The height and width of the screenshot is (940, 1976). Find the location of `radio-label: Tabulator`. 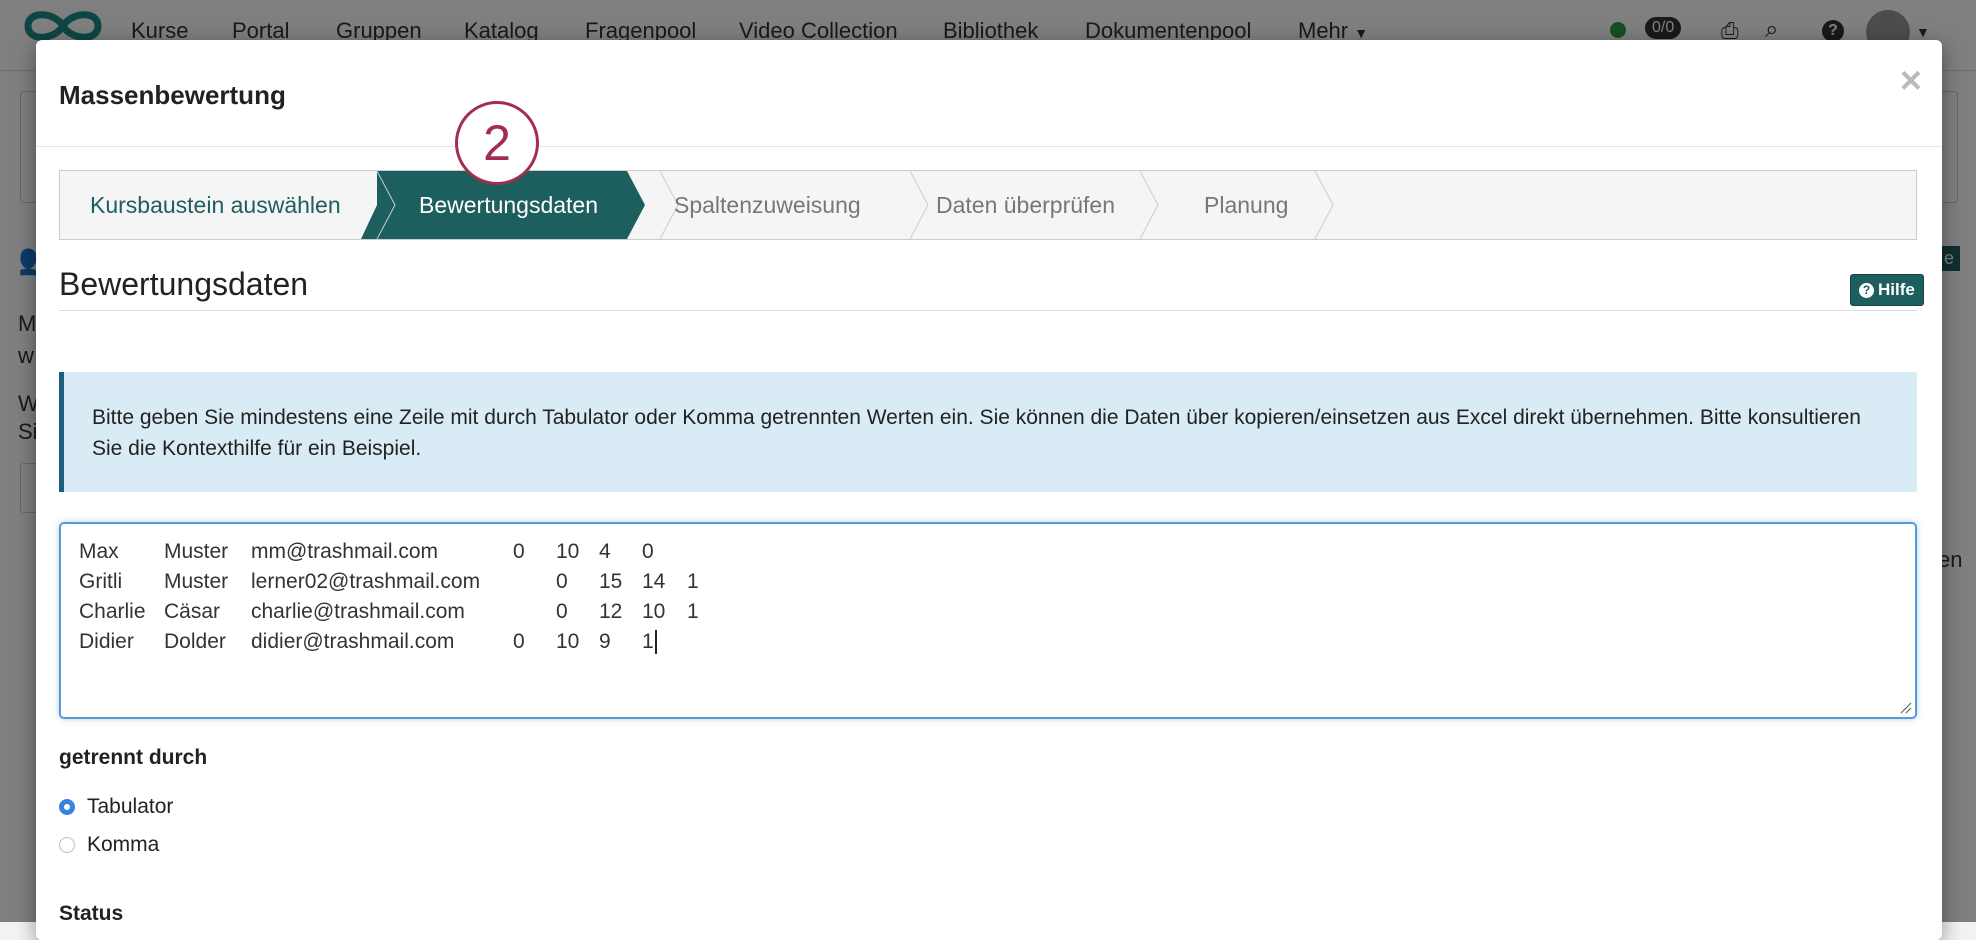

radio-label: Tabulator is located at coordinates (130, 806).